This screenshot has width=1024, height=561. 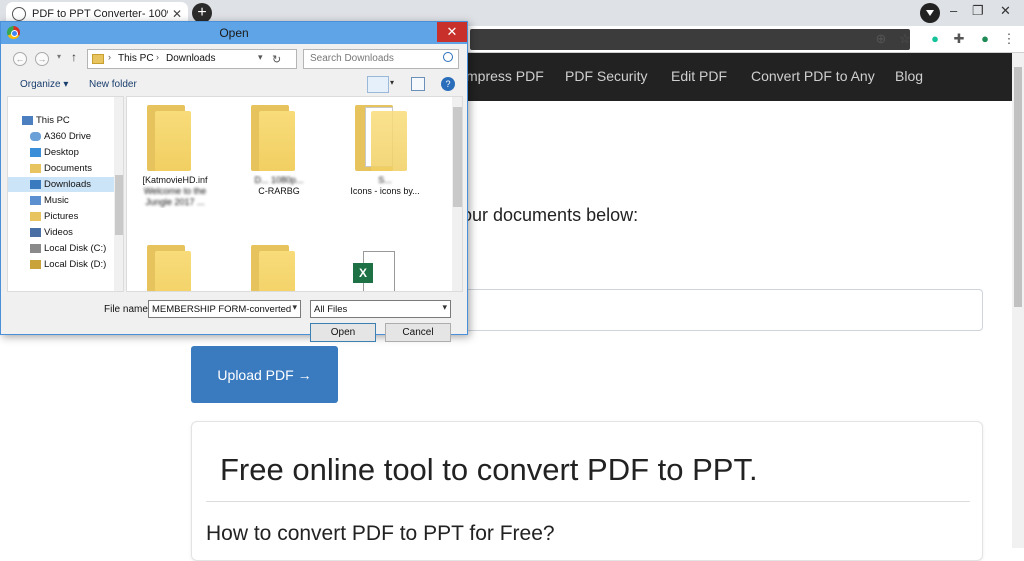 What do you see at coordinates (418, 332) in the screenshot?
I see `cancel-button: Cancel` at bounding box center [418, 332].